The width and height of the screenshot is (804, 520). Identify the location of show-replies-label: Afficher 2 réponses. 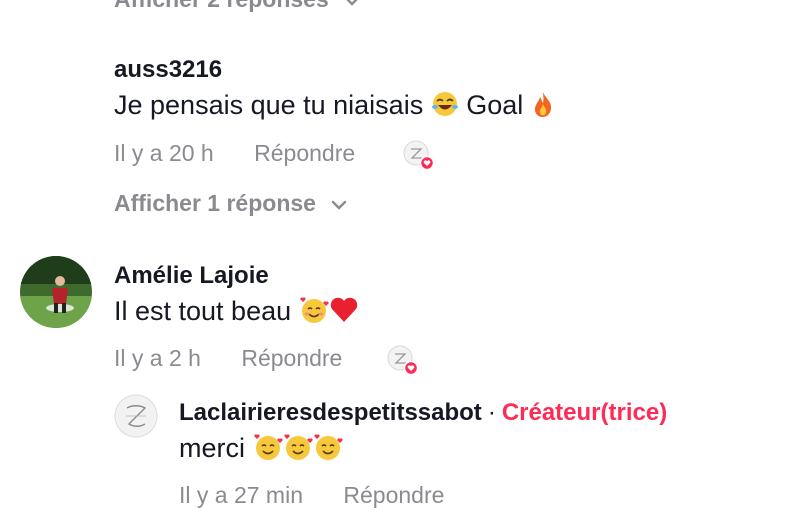
(221, 6).